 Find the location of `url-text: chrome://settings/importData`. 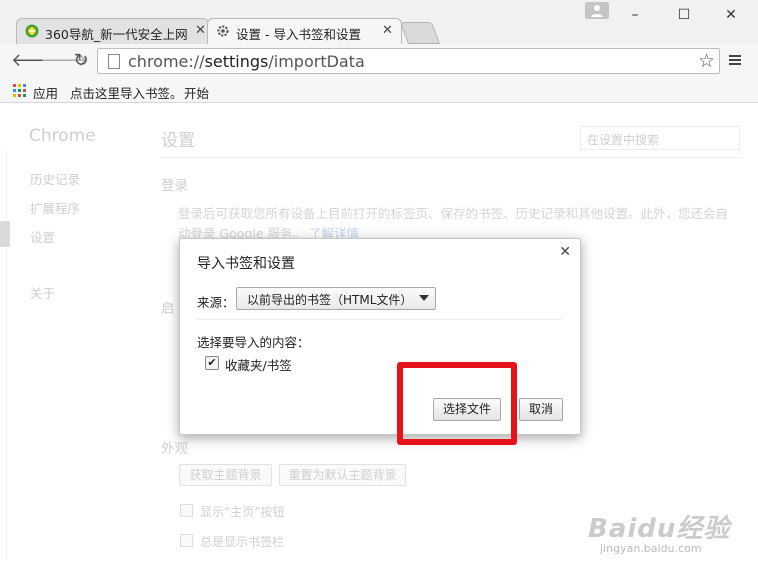

url-text: chrome://settings/importData is located at coordinates (246, 61).